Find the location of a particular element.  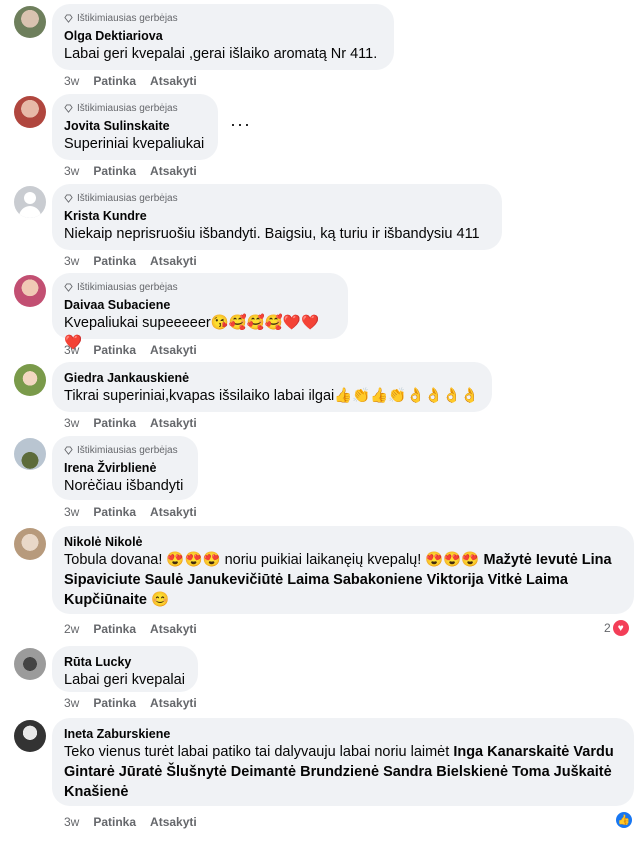

comment-author: Krista Kundre is located at coordinates (277, 216).